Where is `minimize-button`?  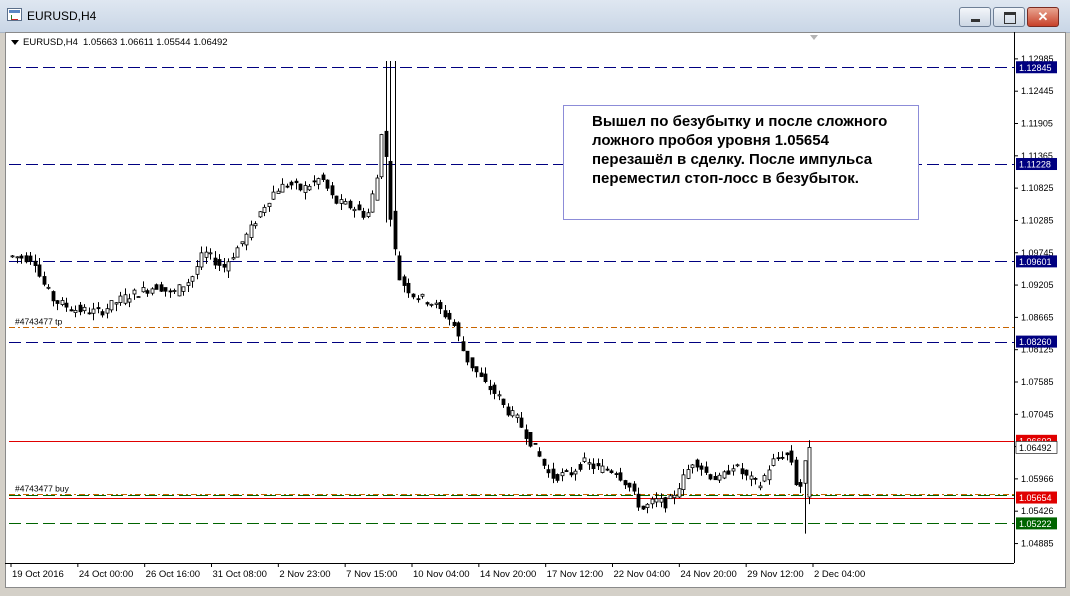 minimize-button is located at coordinates (975, 17).